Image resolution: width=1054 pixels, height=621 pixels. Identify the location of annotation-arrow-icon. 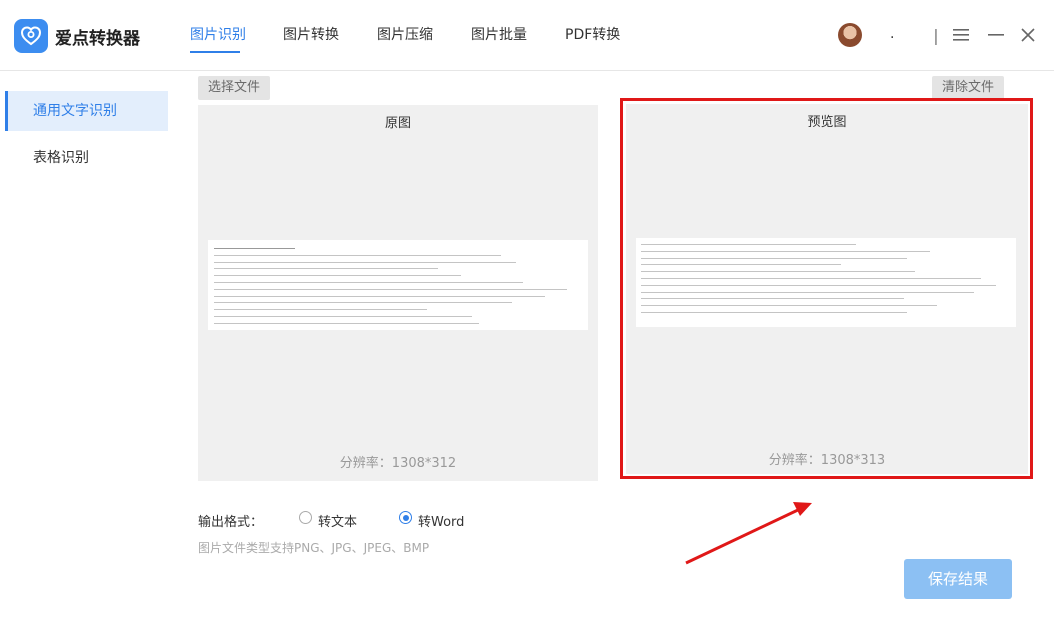
(748, 533).